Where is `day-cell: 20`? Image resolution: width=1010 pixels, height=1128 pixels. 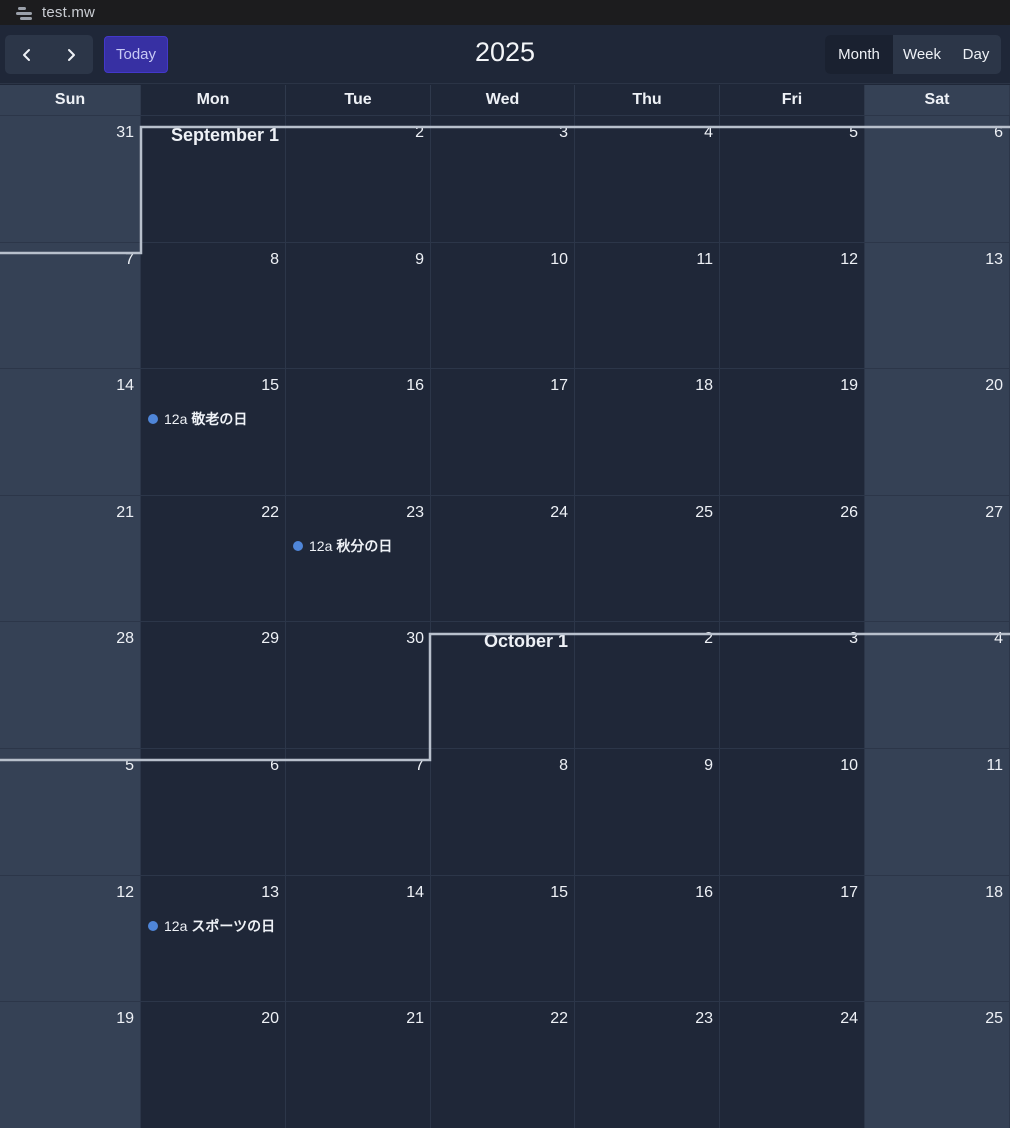 day-cell: 20 is located at coordinates (213, 1064).